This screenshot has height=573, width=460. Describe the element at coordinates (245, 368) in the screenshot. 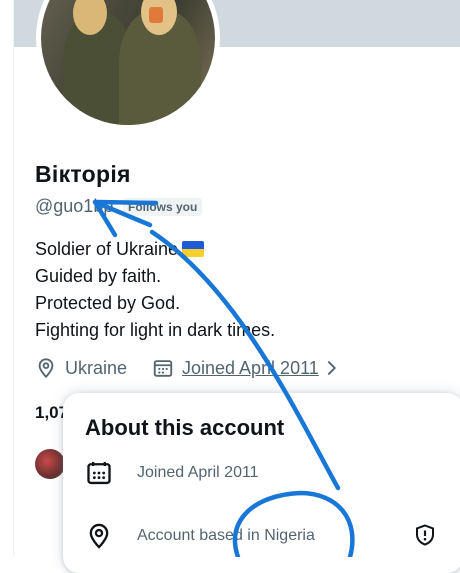

I see `profile-joined-link: Joined April 2011` at that location.